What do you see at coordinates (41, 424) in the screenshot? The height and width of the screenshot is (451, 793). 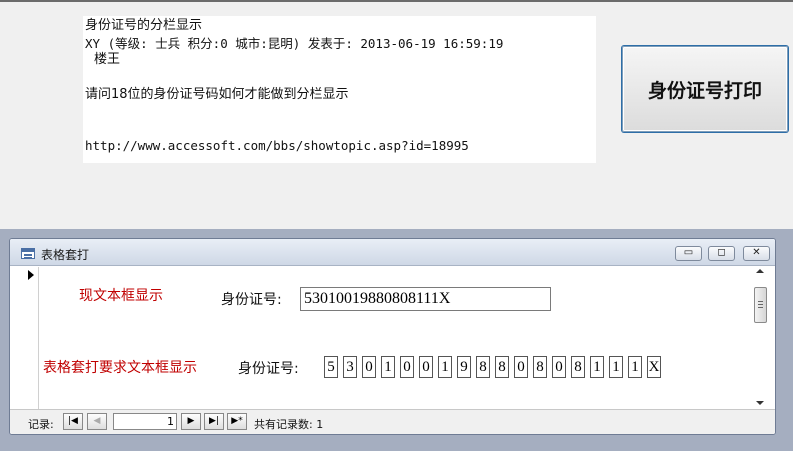 I see `record-label: 记录:` at bounding box center [41, 424].